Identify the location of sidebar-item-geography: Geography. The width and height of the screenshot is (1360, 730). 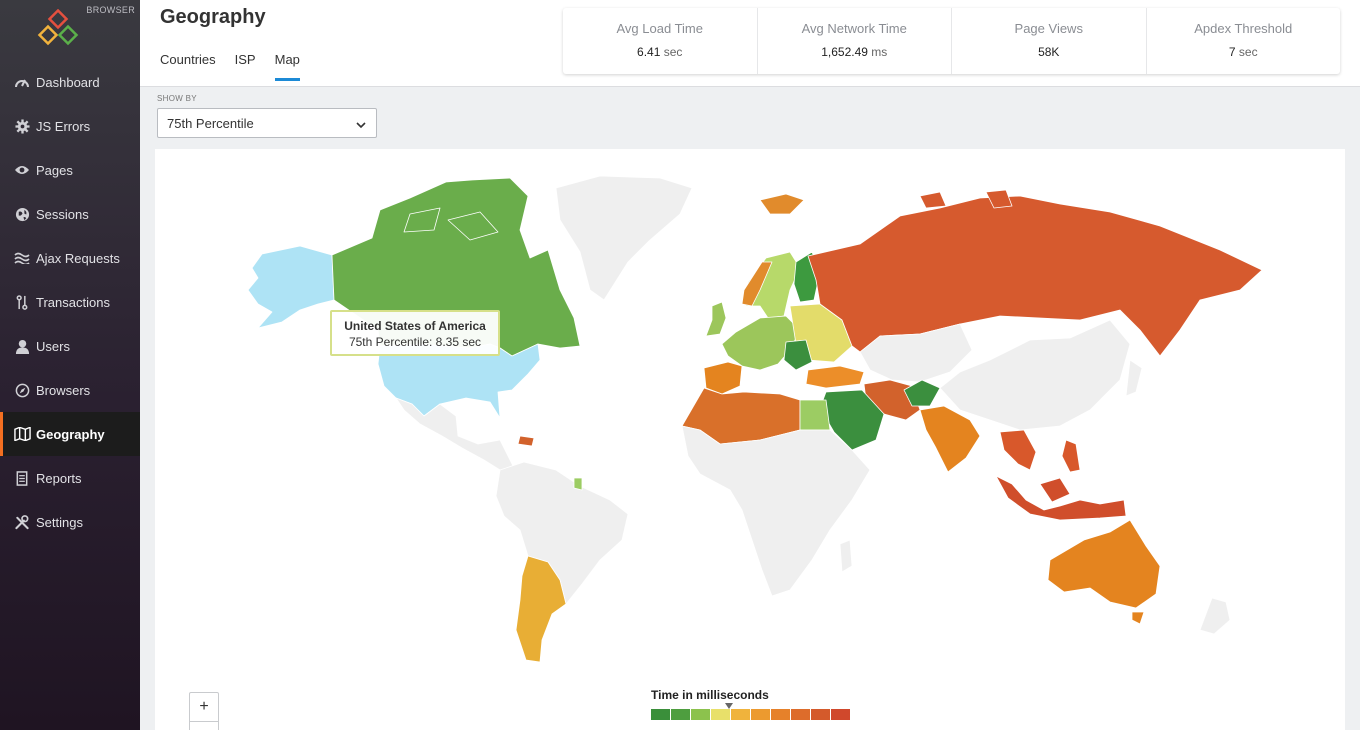
(70, 434).